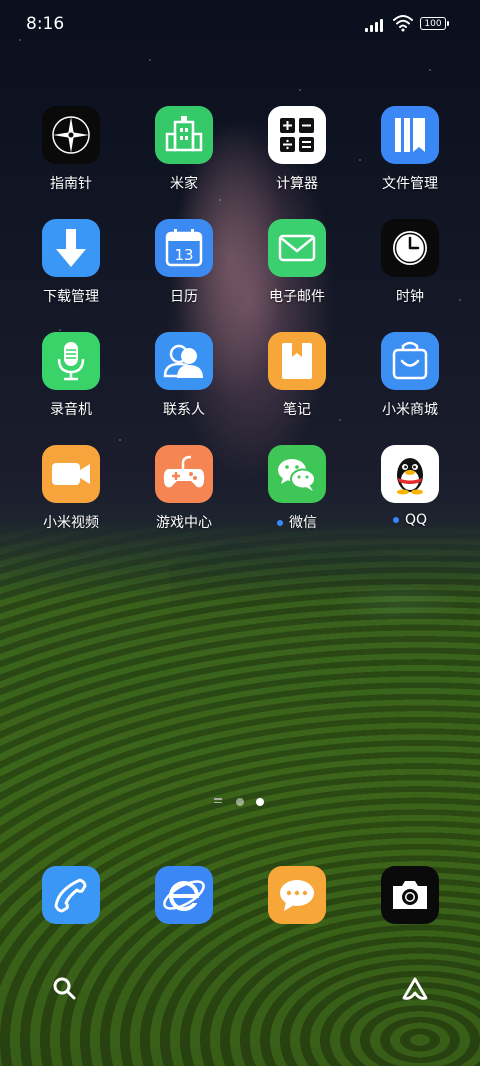 The height and width of the screenshot is (1066, 480). I want to click on app-email: 电子邮件, so click(297, 262).